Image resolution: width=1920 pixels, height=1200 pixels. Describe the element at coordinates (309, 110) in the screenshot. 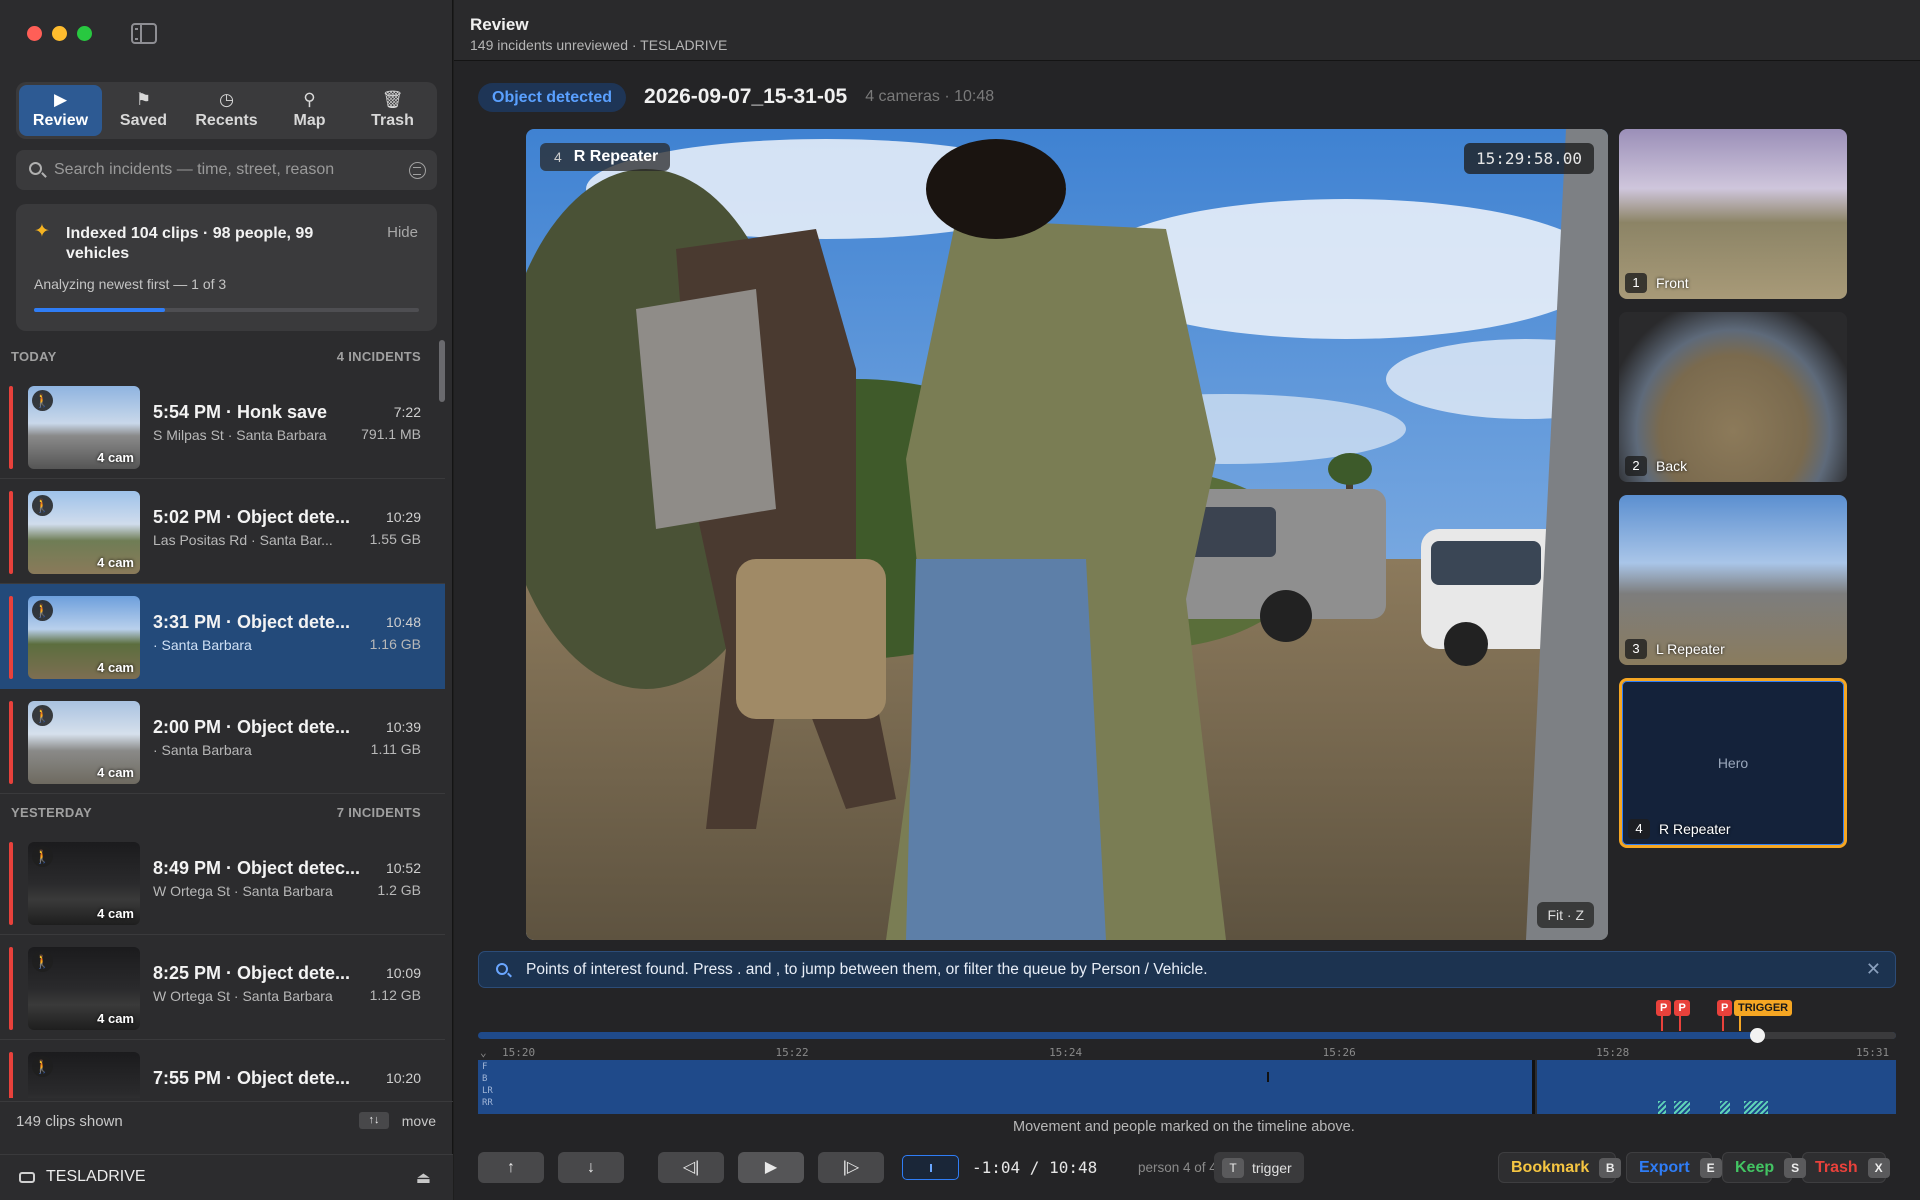

I see `tab-map: ⚲ Map` at that location.